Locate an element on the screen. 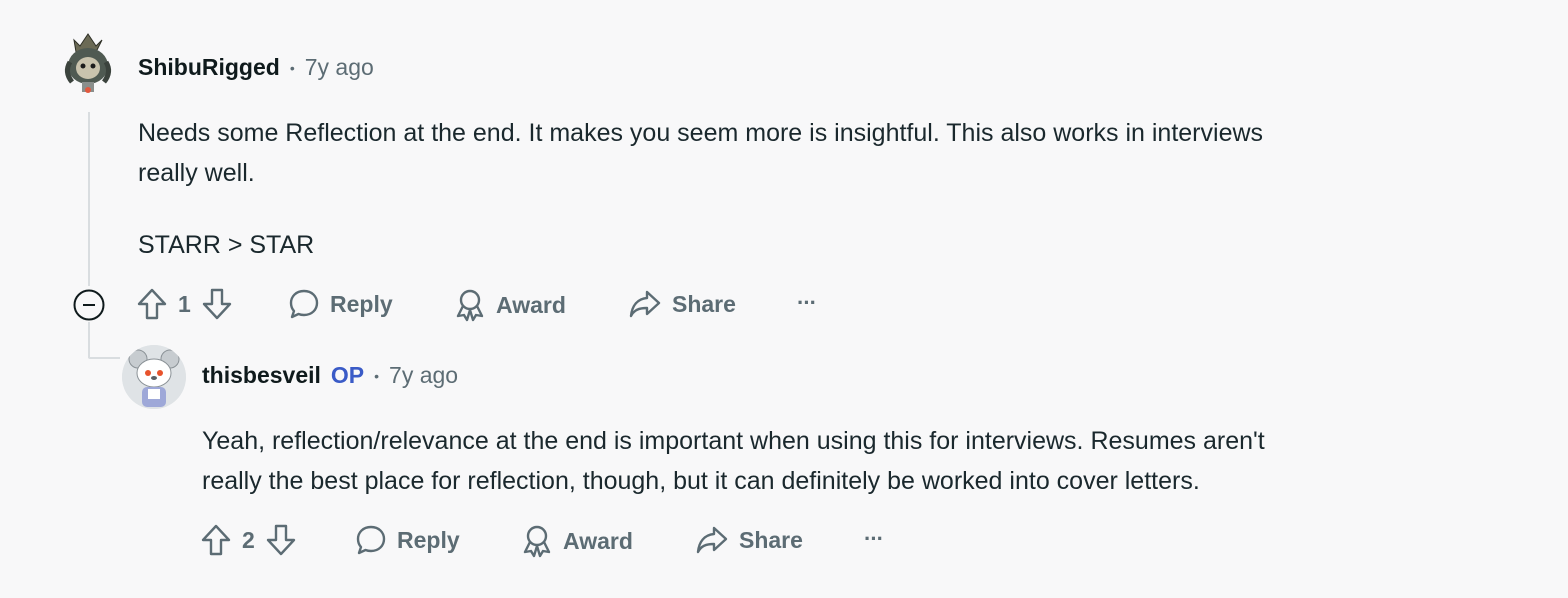 The image size is (1568, 598). vote-group: 1 is located at coordinates (184, 304).